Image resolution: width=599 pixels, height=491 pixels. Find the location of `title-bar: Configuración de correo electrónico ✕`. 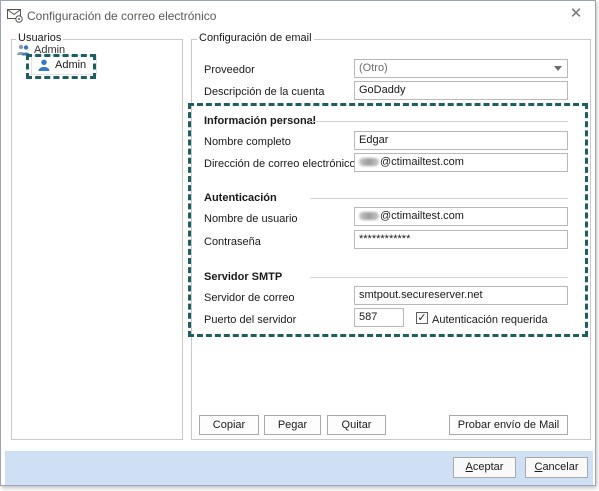

title-bar: Configuración de correo electrónico ✕ is located at coordinates (298, 16).